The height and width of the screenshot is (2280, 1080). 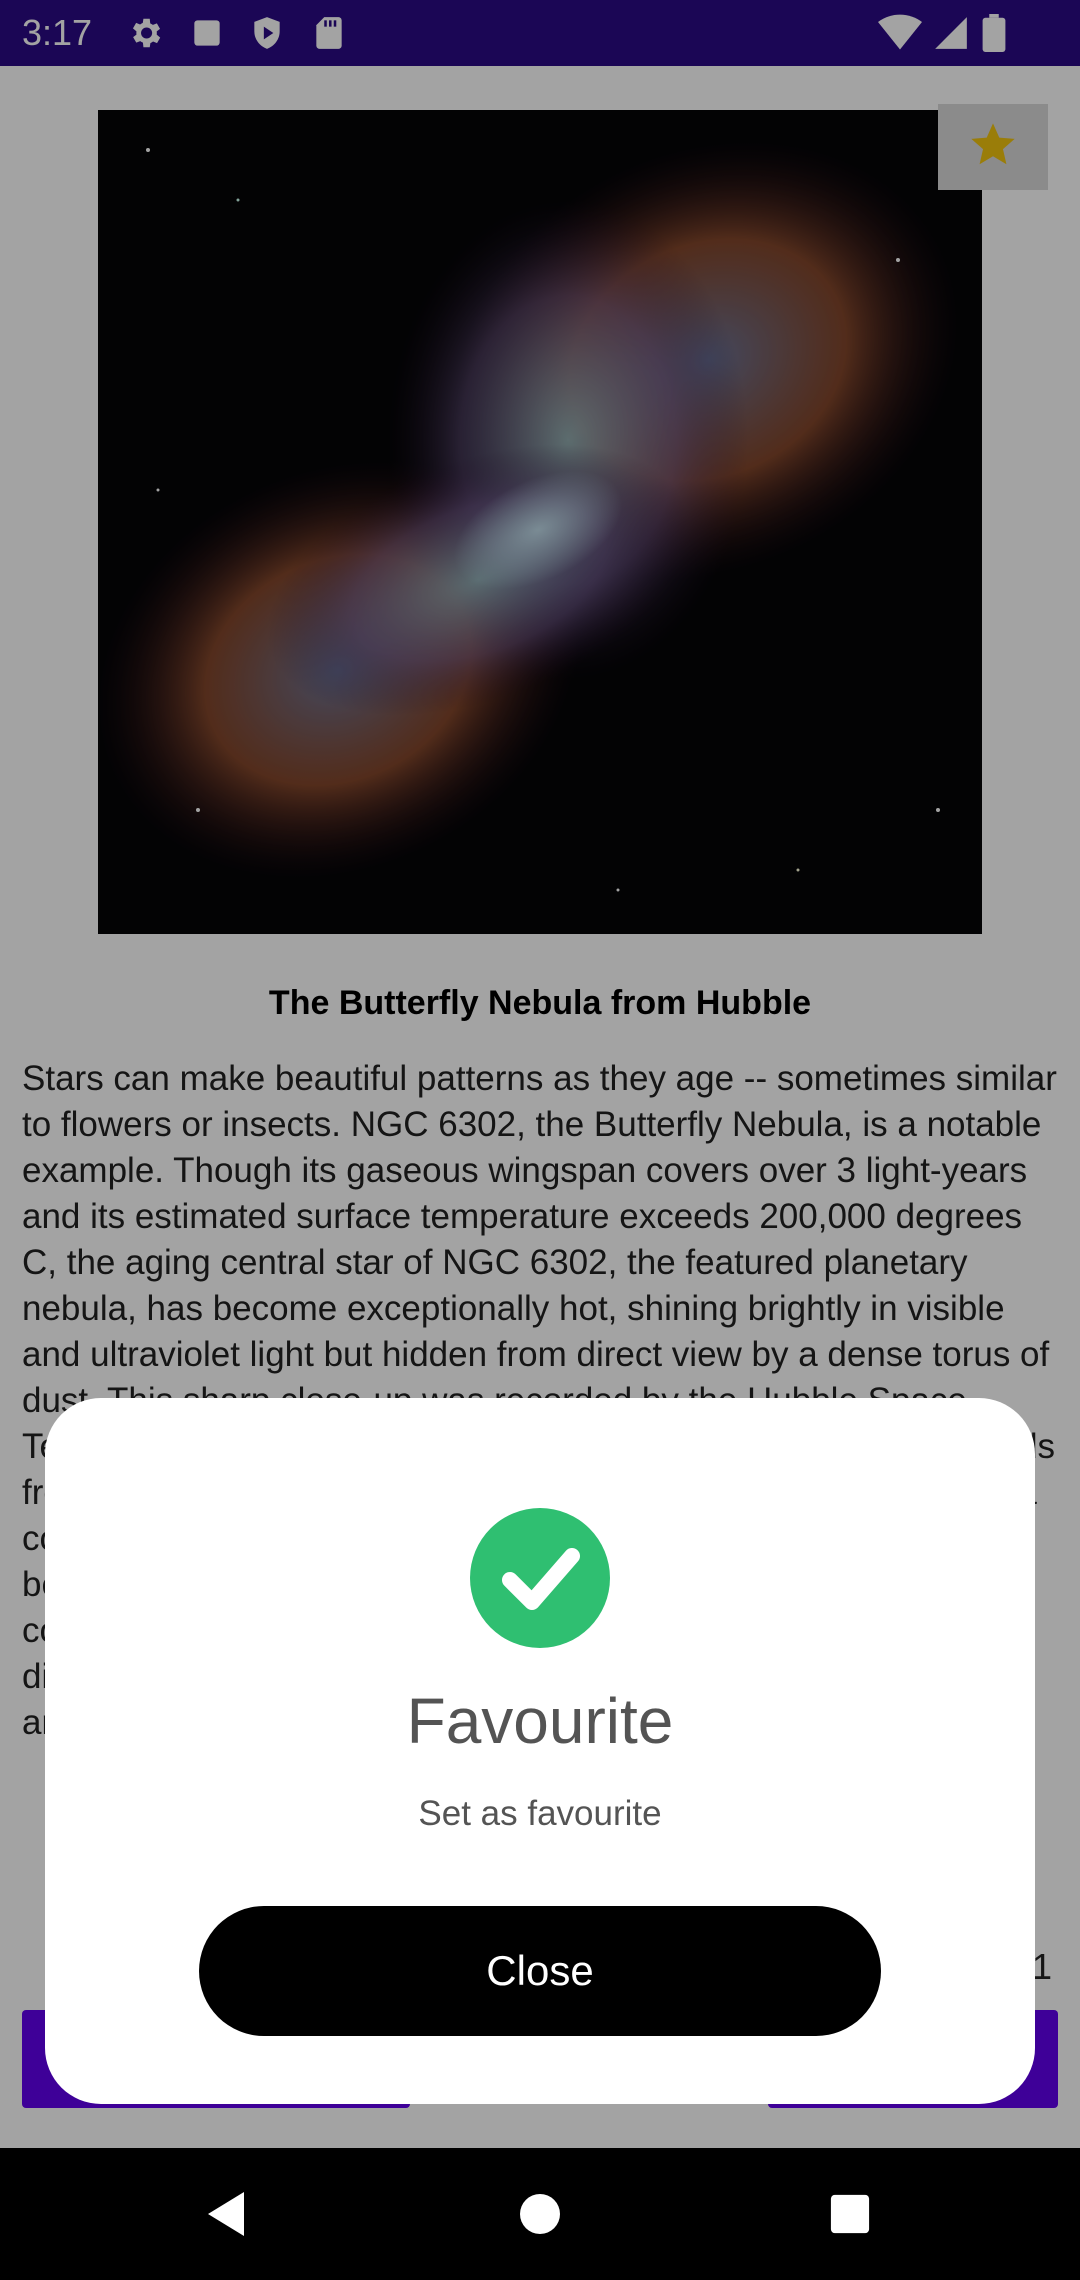 What do you see at coordinates (540, 1971) in the screenshot?
I see `close-button: Close` at bounding box center [540, 1971].